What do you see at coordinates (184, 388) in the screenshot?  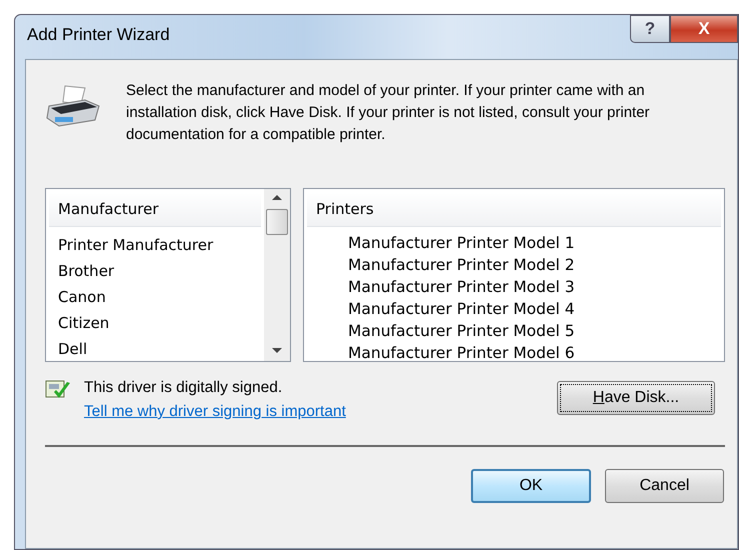 I see `signed-status-text: This driver is digitally signed.` at bounding box center [184, 388].